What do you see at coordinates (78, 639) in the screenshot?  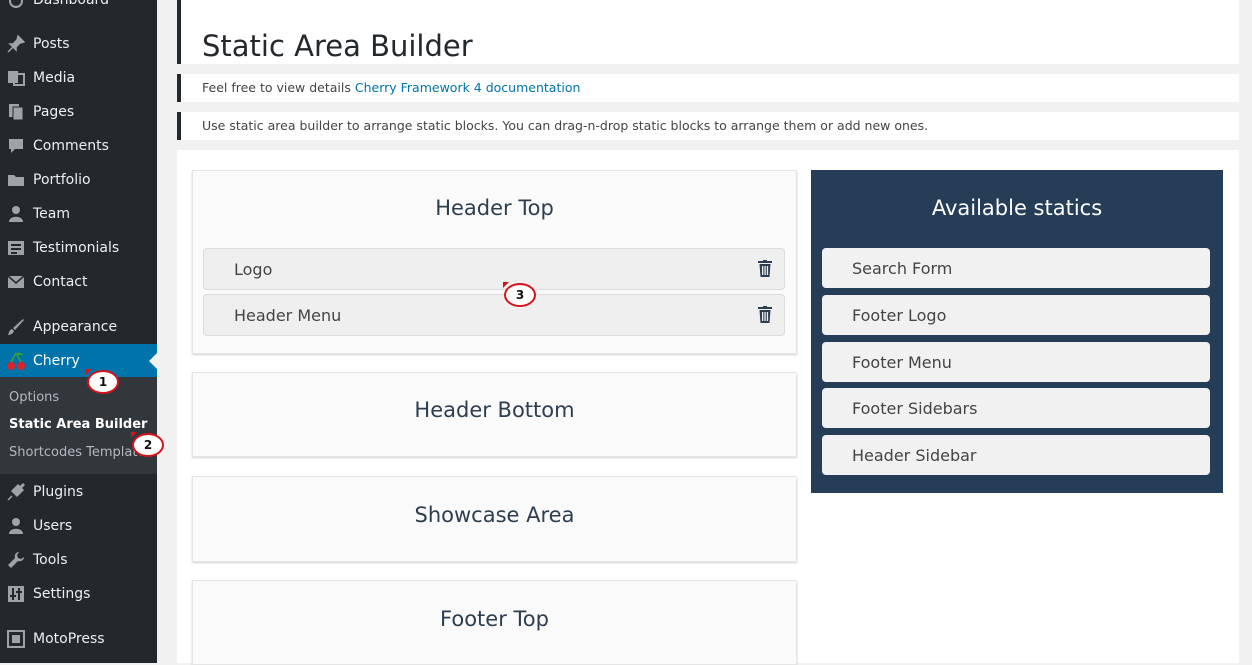 I see `sidebar-item-motopress: MotoPress` at bounding box center [78, 639].